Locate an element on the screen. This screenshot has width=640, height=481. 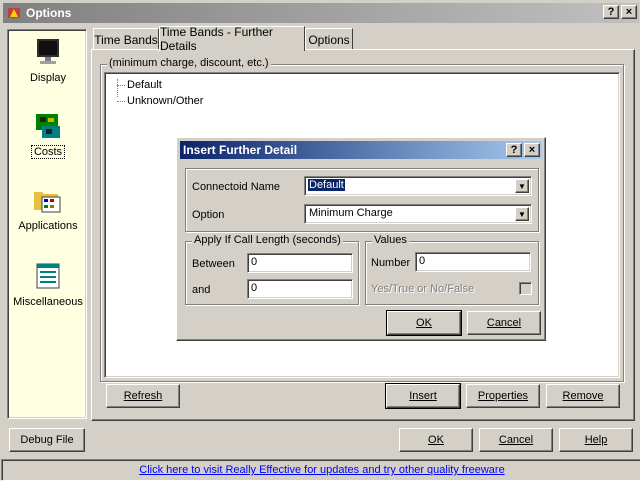
sidebar-item-applications: Applications is located at coordinates (48, 208).